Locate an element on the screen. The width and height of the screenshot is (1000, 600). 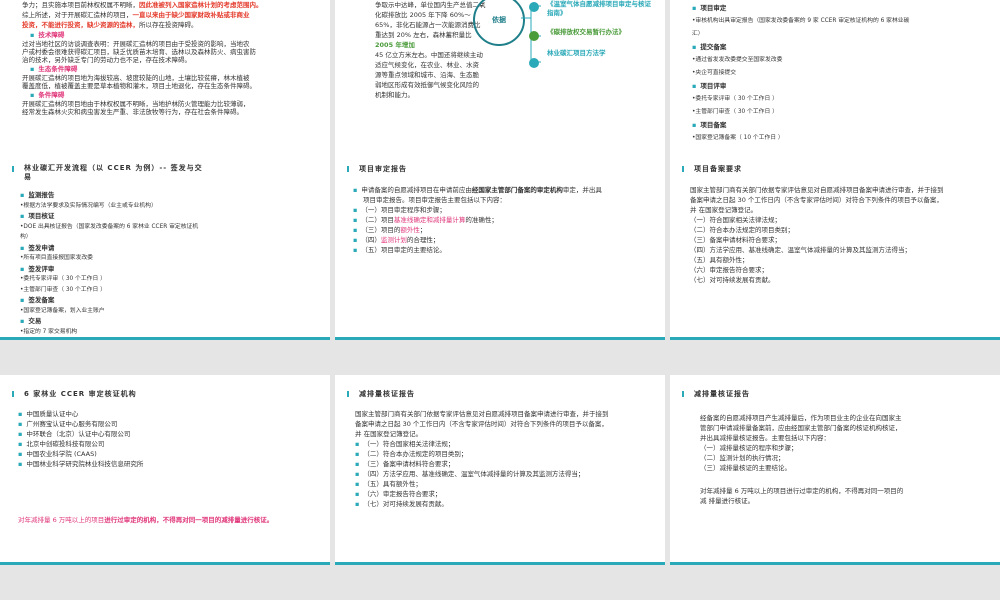
text-line: 机制和能力。 is located at coordinates (394, 95).